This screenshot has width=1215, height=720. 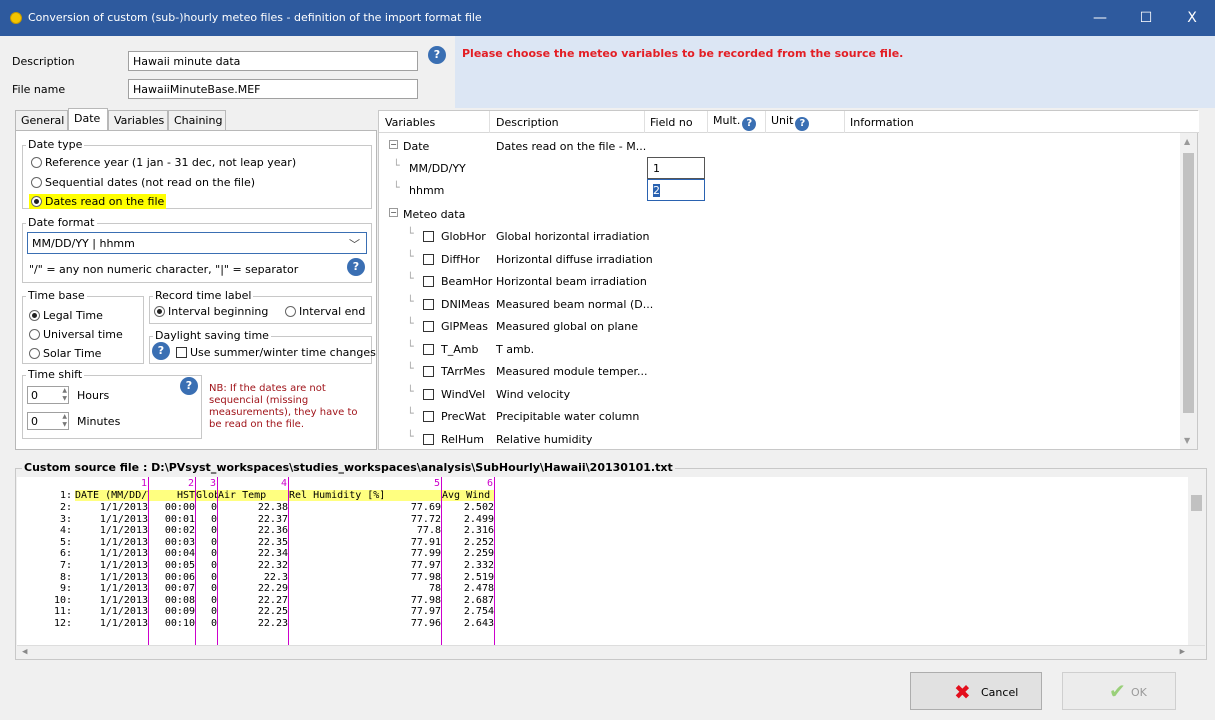 I want to click on close-button: X, so click(x=1192, y=18).